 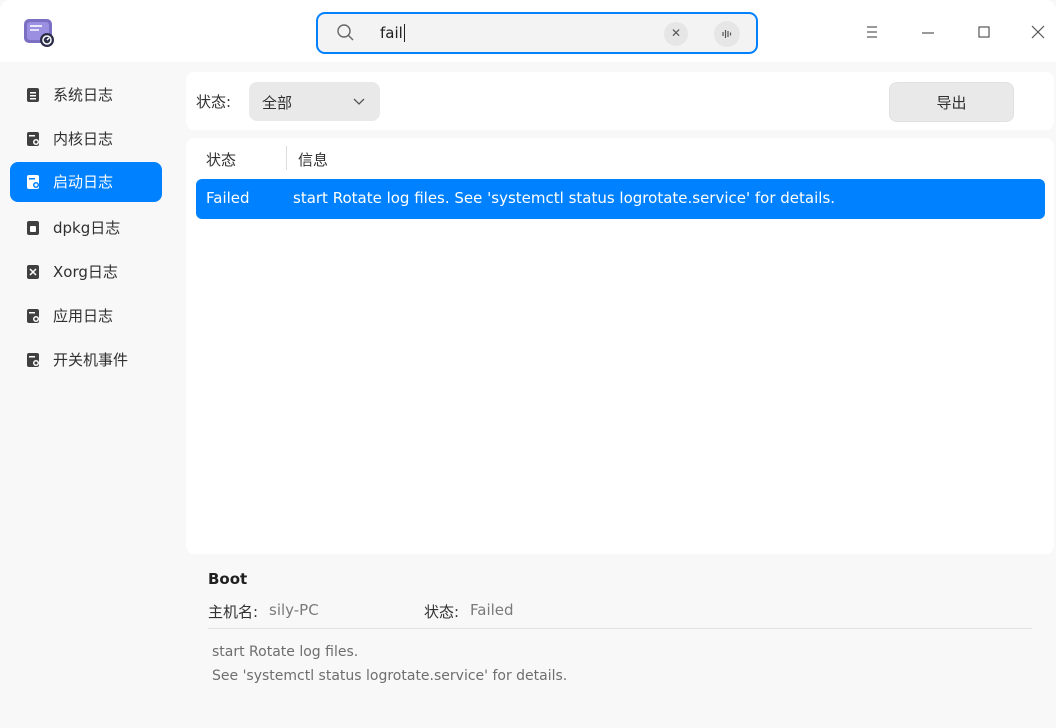 I want to click on sidebar-item-label: 系统日志, so click(x=83, y=95).